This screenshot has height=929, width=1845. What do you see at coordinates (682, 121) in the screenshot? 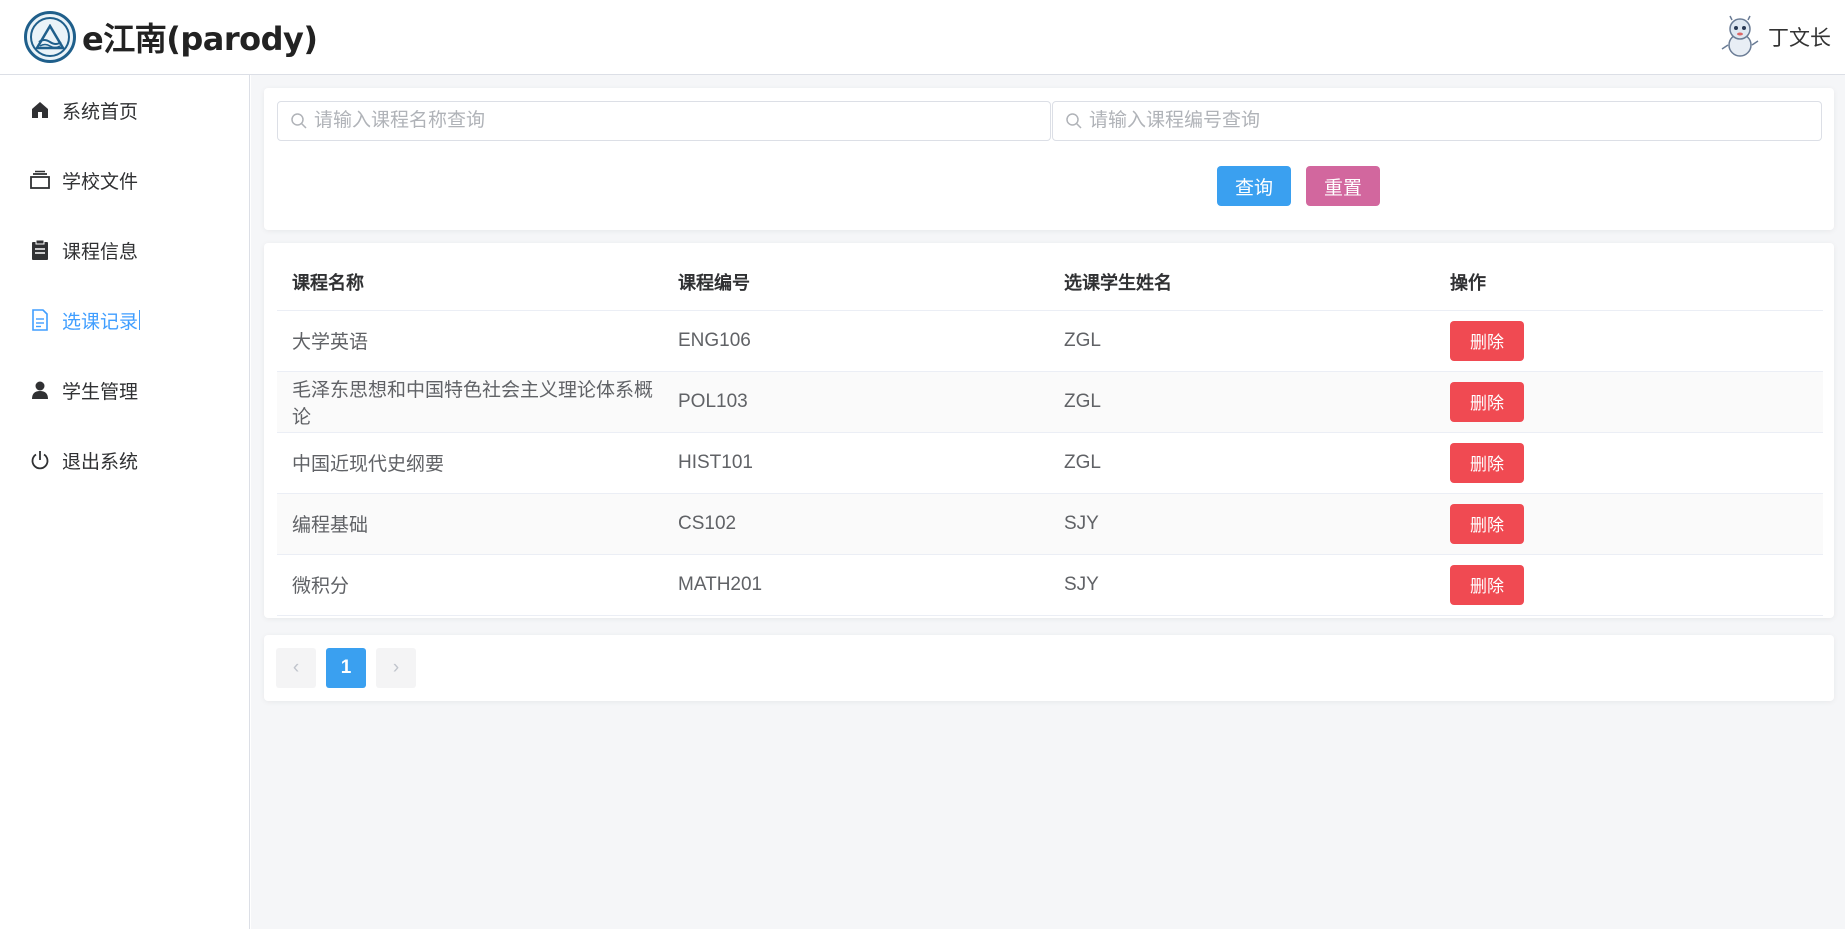
I see `course-name-input` at bounding box center [682, 121].